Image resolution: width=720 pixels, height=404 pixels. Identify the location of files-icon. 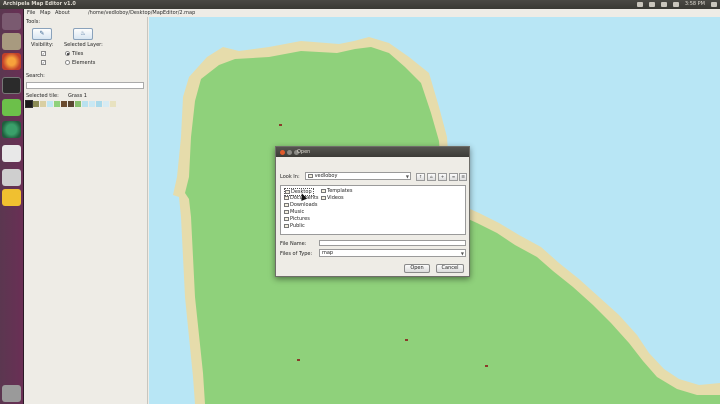
(11, 41).